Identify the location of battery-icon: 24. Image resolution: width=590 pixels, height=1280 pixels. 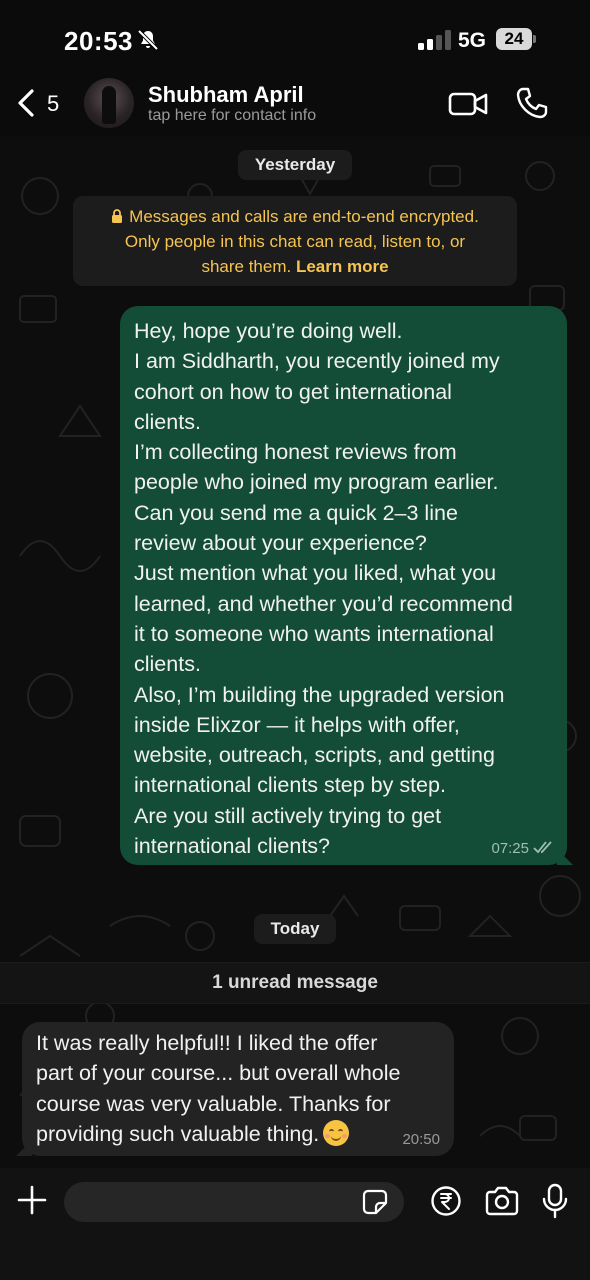
(516, 40).